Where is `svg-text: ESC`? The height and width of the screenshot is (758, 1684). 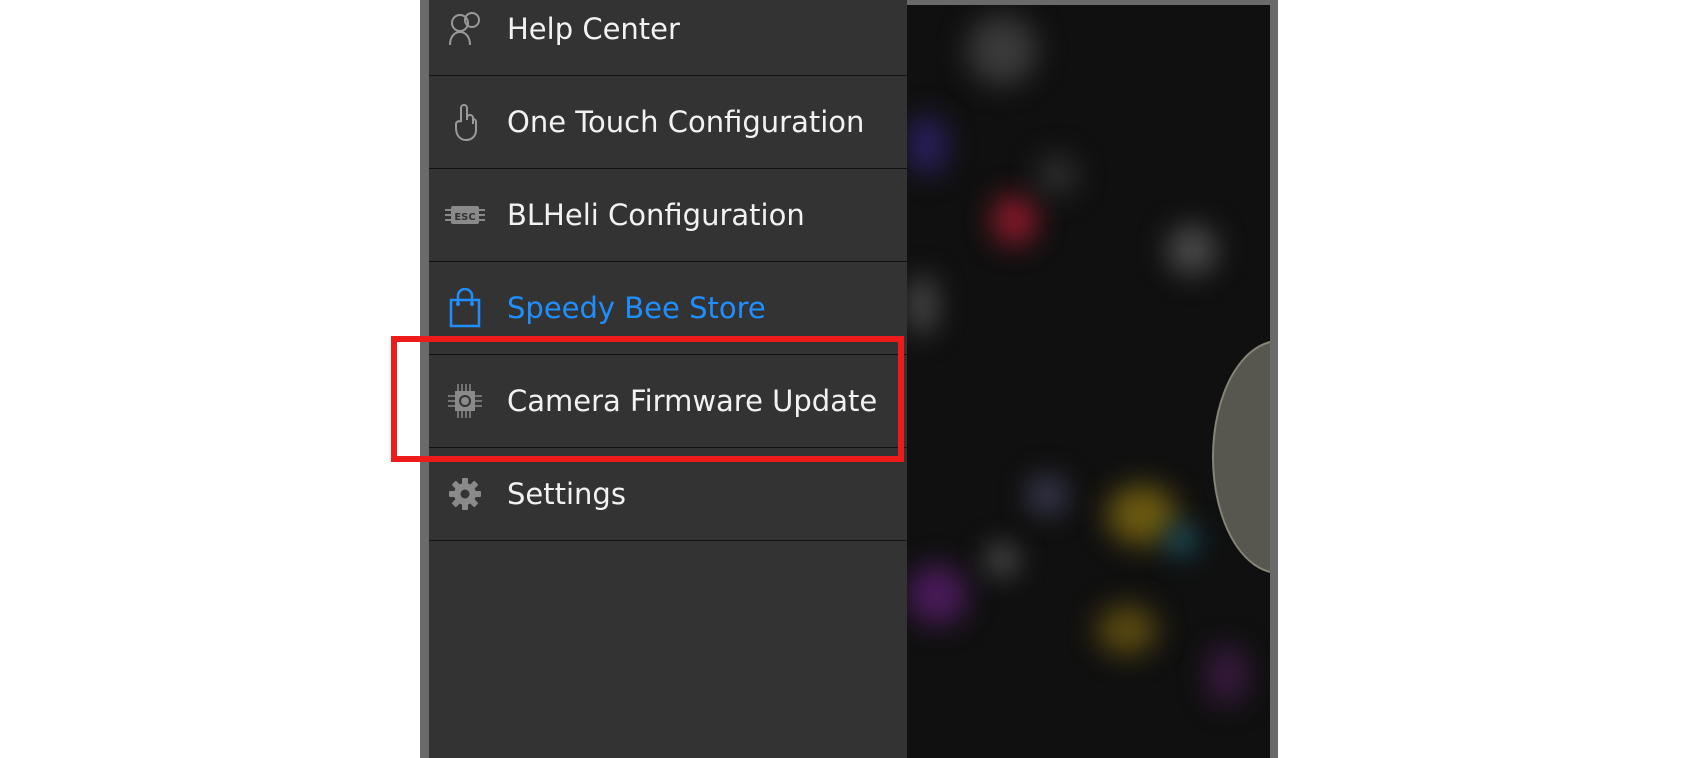
svg-text: ESC is located at coordinates (464, 217).